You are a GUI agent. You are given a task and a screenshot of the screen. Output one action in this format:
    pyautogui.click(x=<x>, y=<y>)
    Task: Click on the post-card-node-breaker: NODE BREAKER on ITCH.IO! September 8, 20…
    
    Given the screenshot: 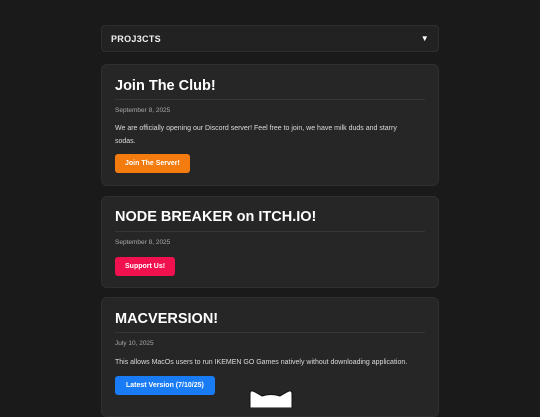 What is the action you would take?
    pyautogui.click(x=270, y=242)
    